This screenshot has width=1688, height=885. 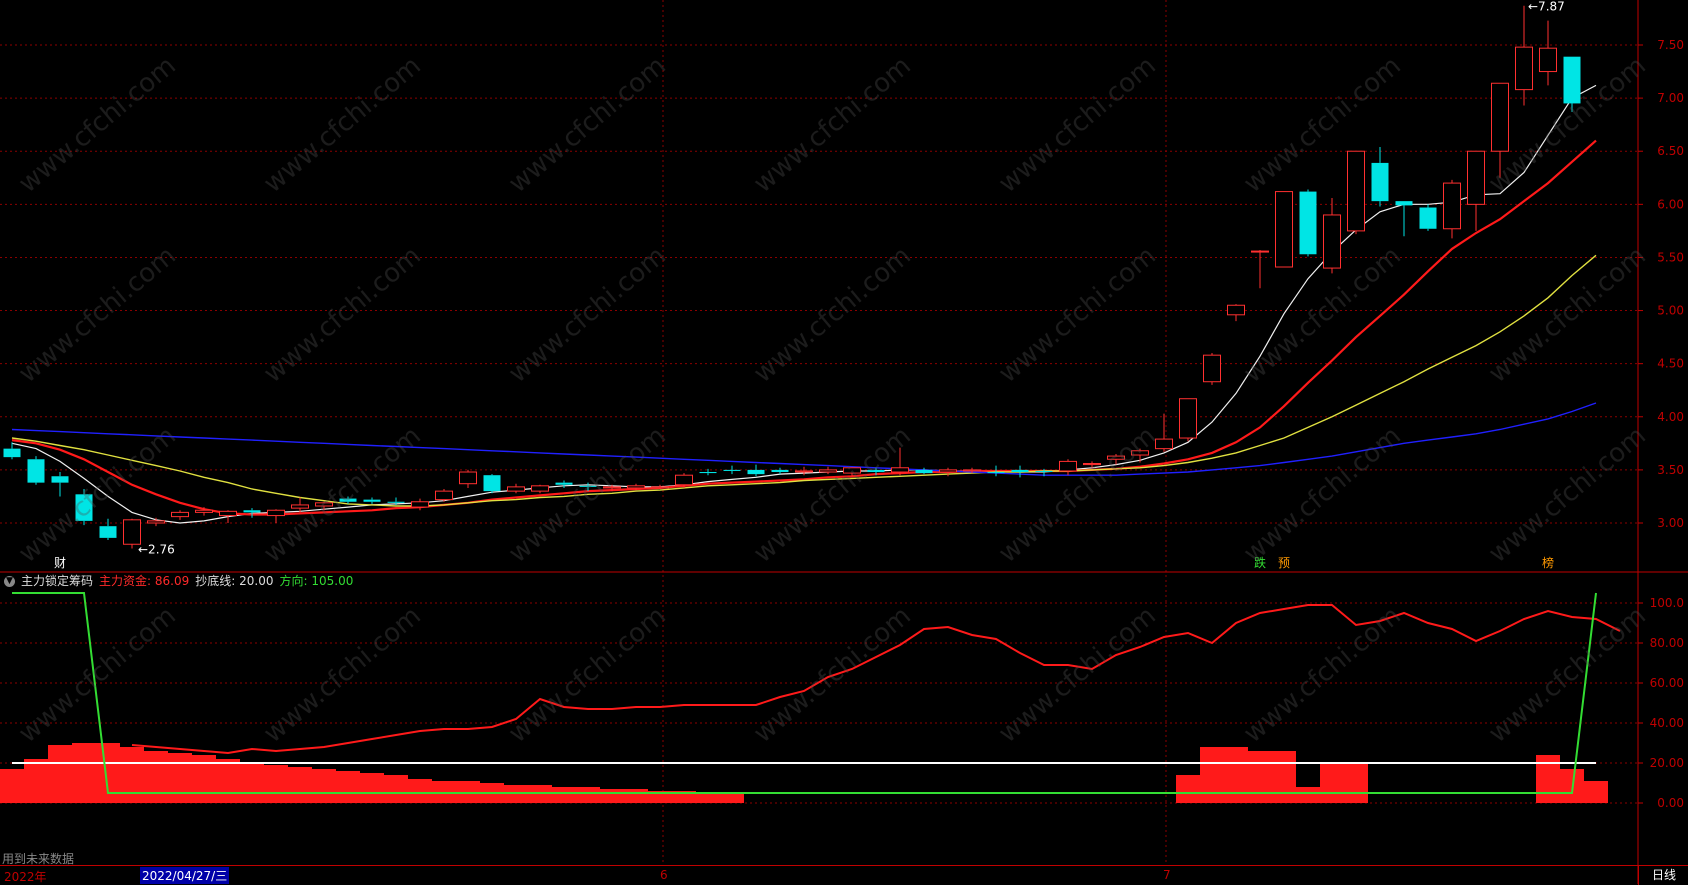 What do you see at coordinates (234, 581) in the screenshot?
I see `bottom-line-label: 抄底线: 20.00` at bounding box center [234, 581].